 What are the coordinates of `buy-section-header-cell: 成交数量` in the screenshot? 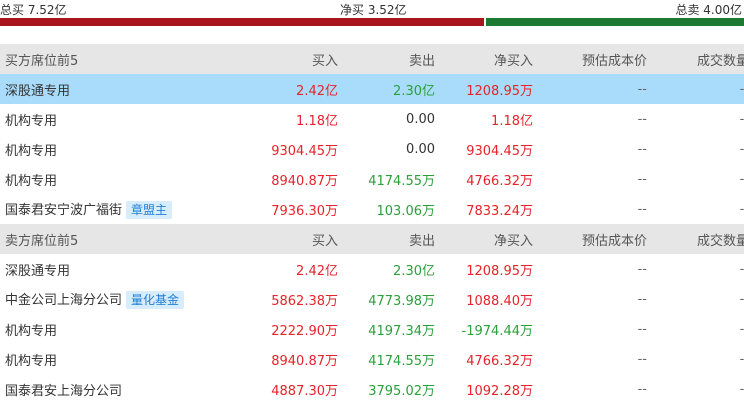 It's located at (695, 59).